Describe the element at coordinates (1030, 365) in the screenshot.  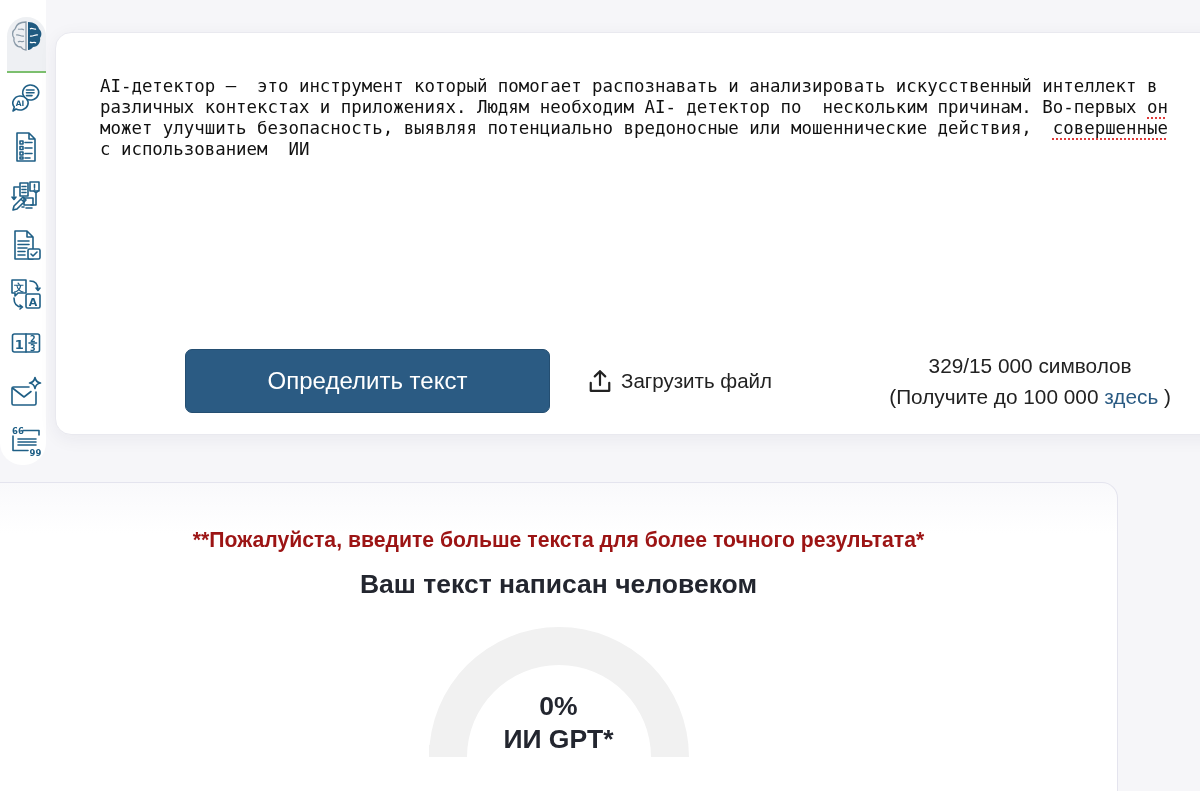
I see `character-count: 329/15 000 символов` at that location.